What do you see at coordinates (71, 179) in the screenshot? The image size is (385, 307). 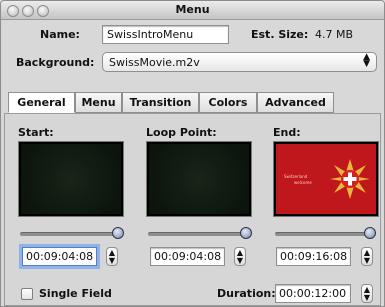 I see `start-preview` at bounding box center [71, 179].